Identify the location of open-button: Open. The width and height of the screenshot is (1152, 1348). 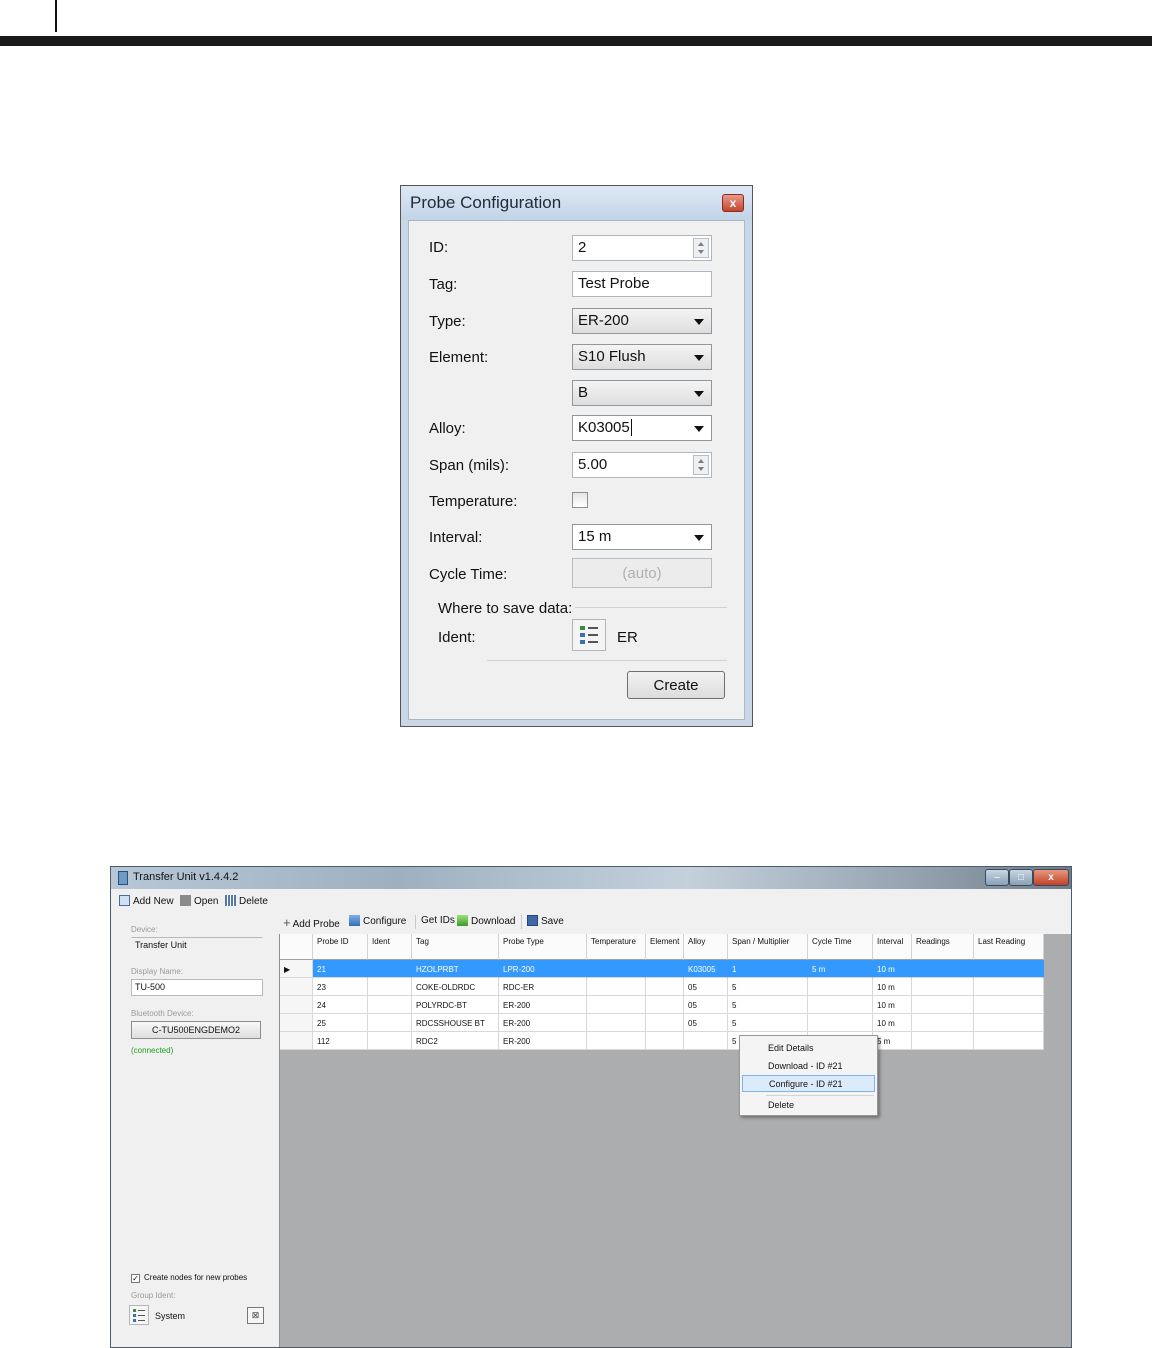
(199, 901).